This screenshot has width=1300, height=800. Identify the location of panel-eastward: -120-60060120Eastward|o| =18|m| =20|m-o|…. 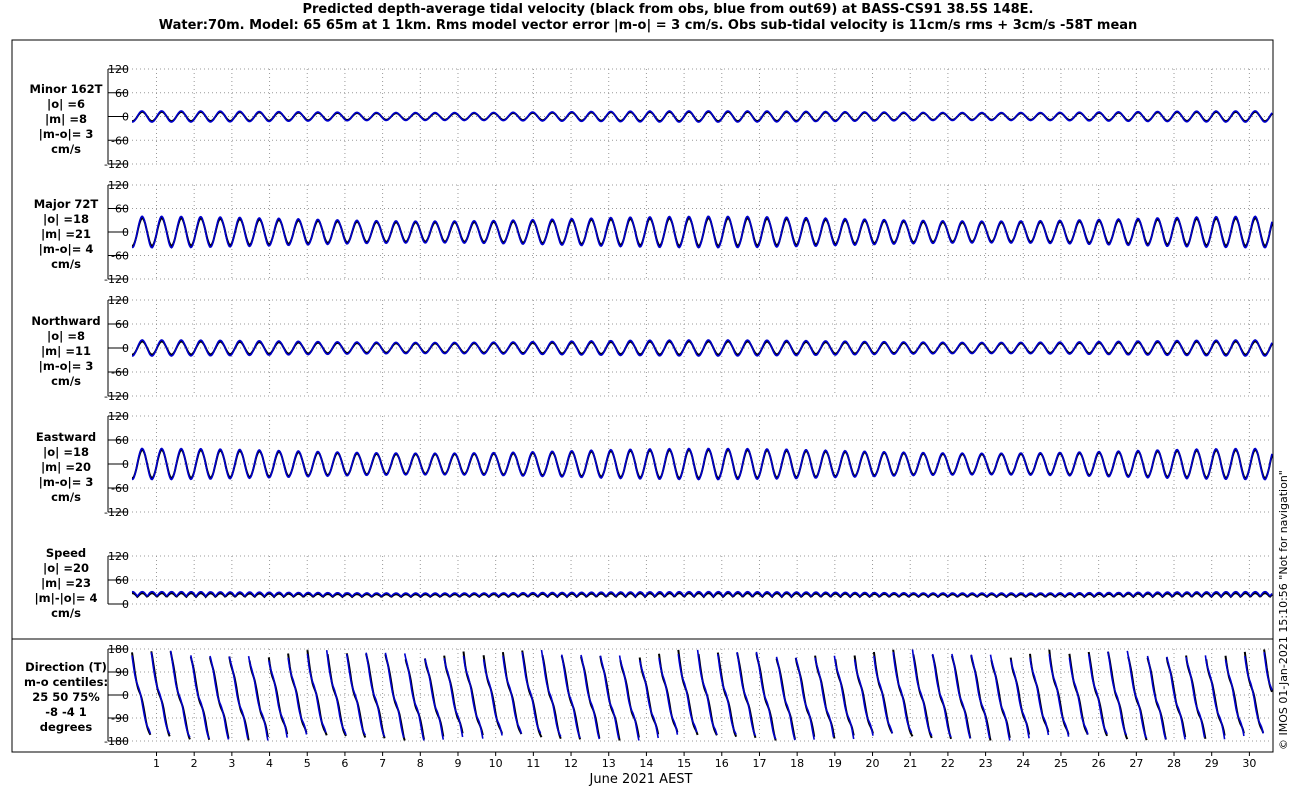
(654, 464).